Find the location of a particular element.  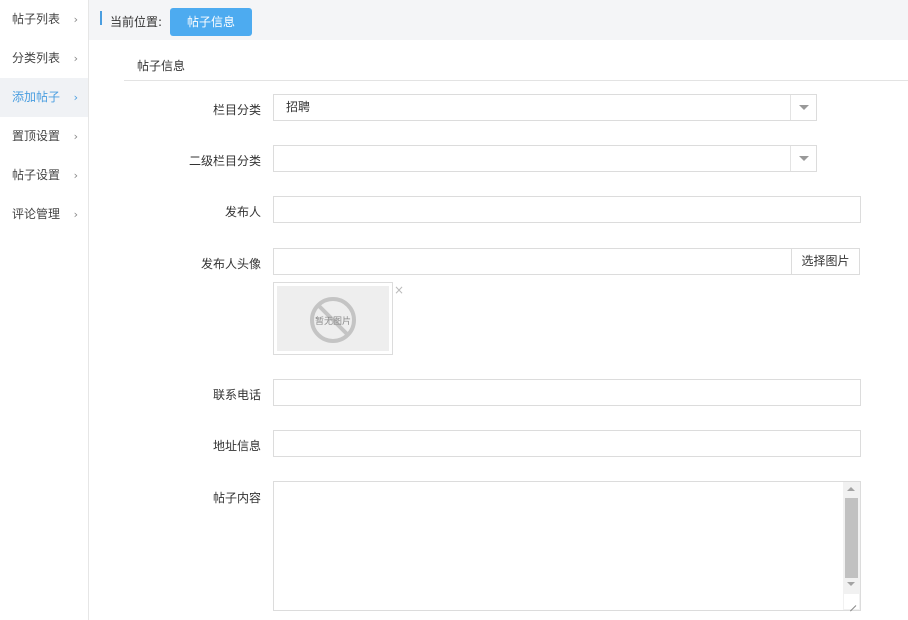

phone-label: 联系电话 is located at coordinates (236, 395).